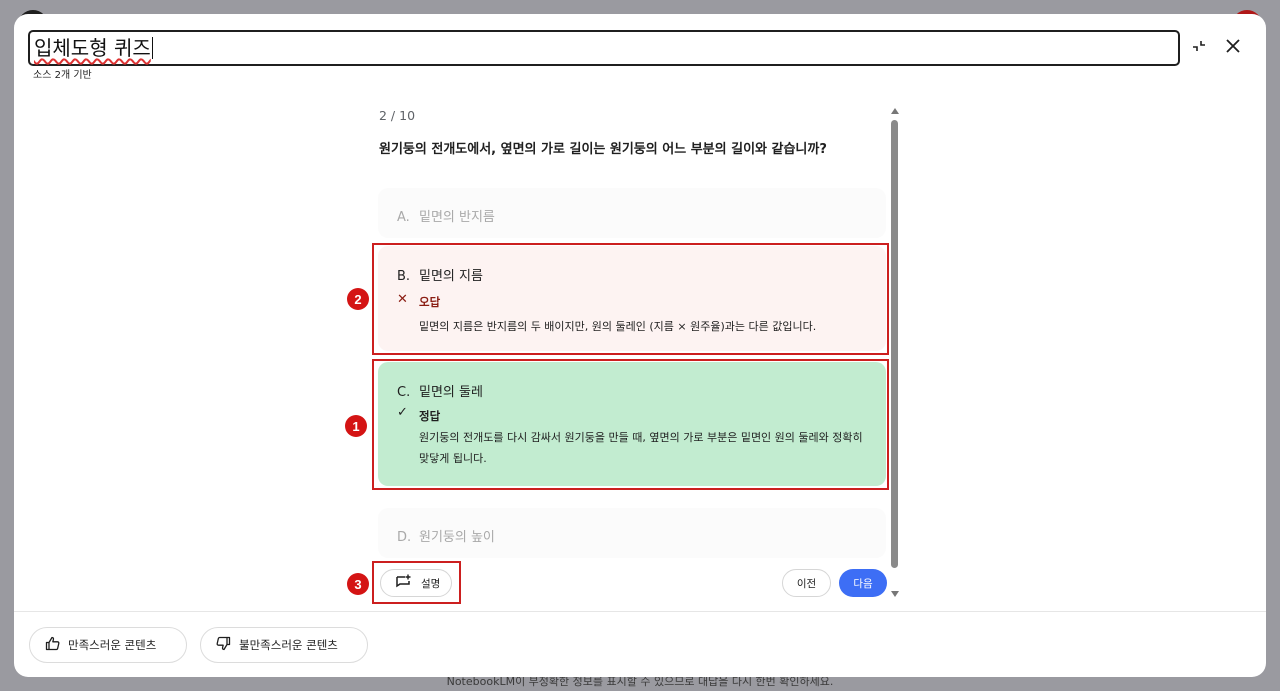 Image resolution: width=1280 pixels, height=691 pixels. Describe the element at coordinates (604, 48) in the screenshot. I see `quiz-title-input: 입체도형 퀴즈` at that location.